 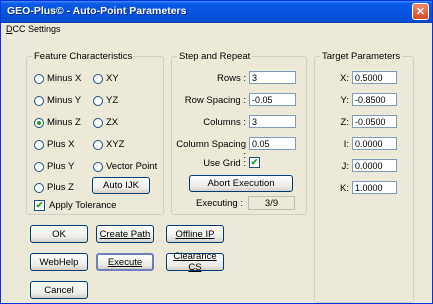 I want to click on rows-input, so click(x=272, y=77).